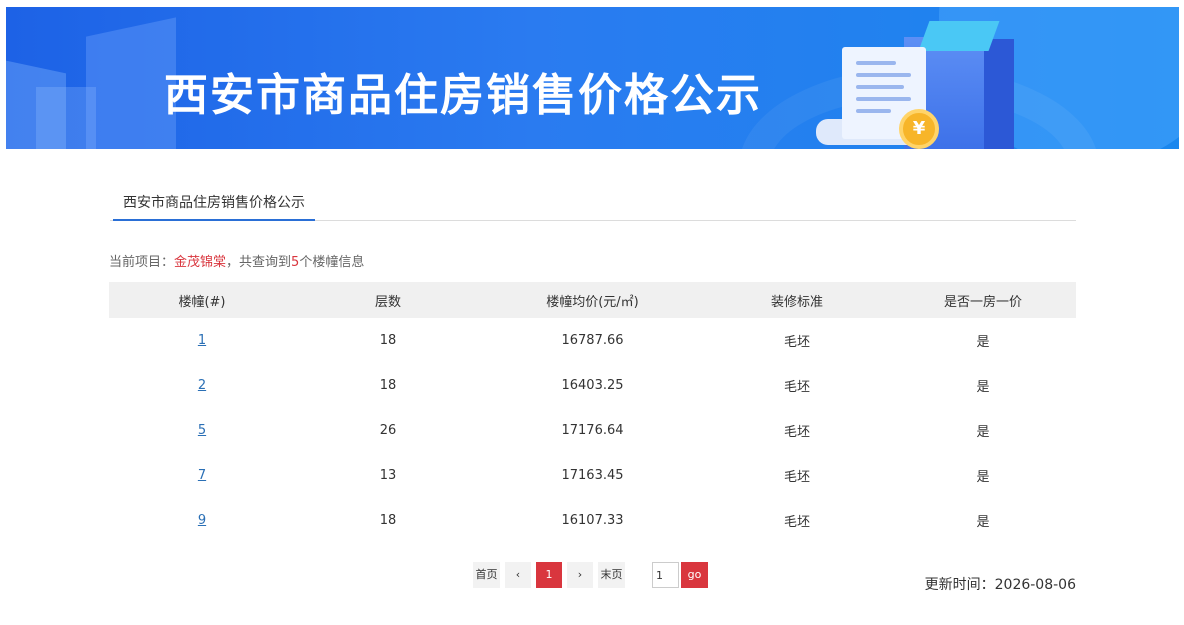 This screenshot has width=1184, height=625. I want to click on column-header: 是否一房一价, so click(982, 302).